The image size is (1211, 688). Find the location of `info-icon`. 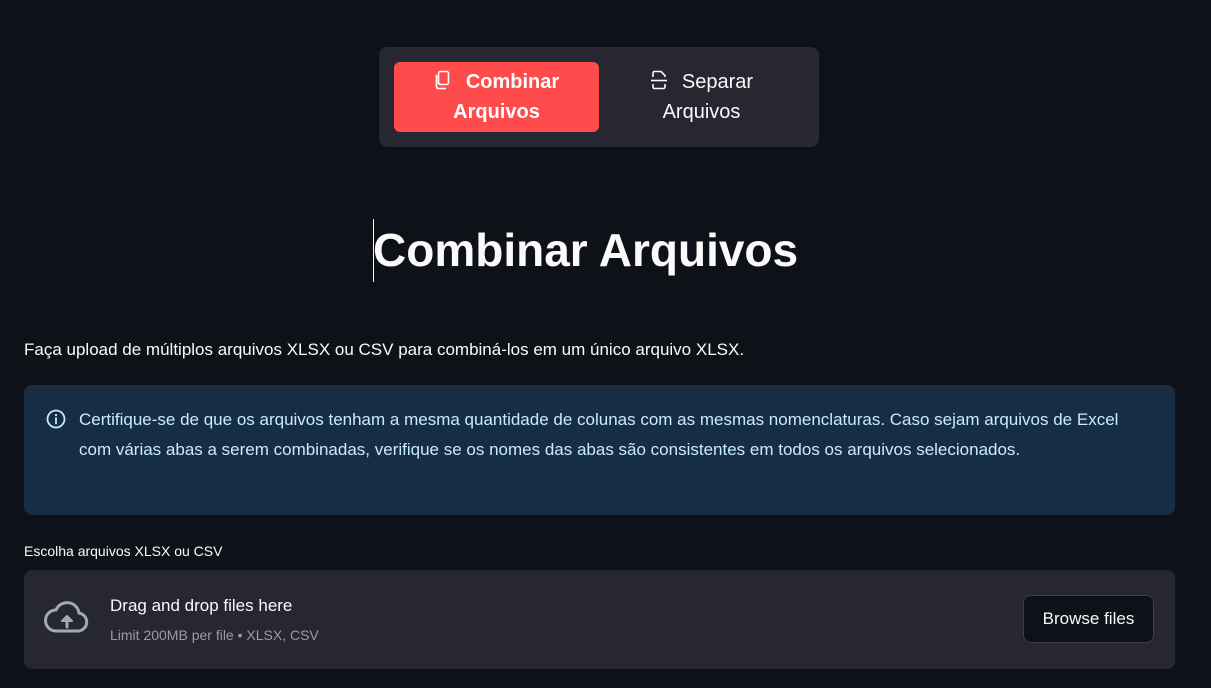

info-icon is located at coordinates (56, 419).